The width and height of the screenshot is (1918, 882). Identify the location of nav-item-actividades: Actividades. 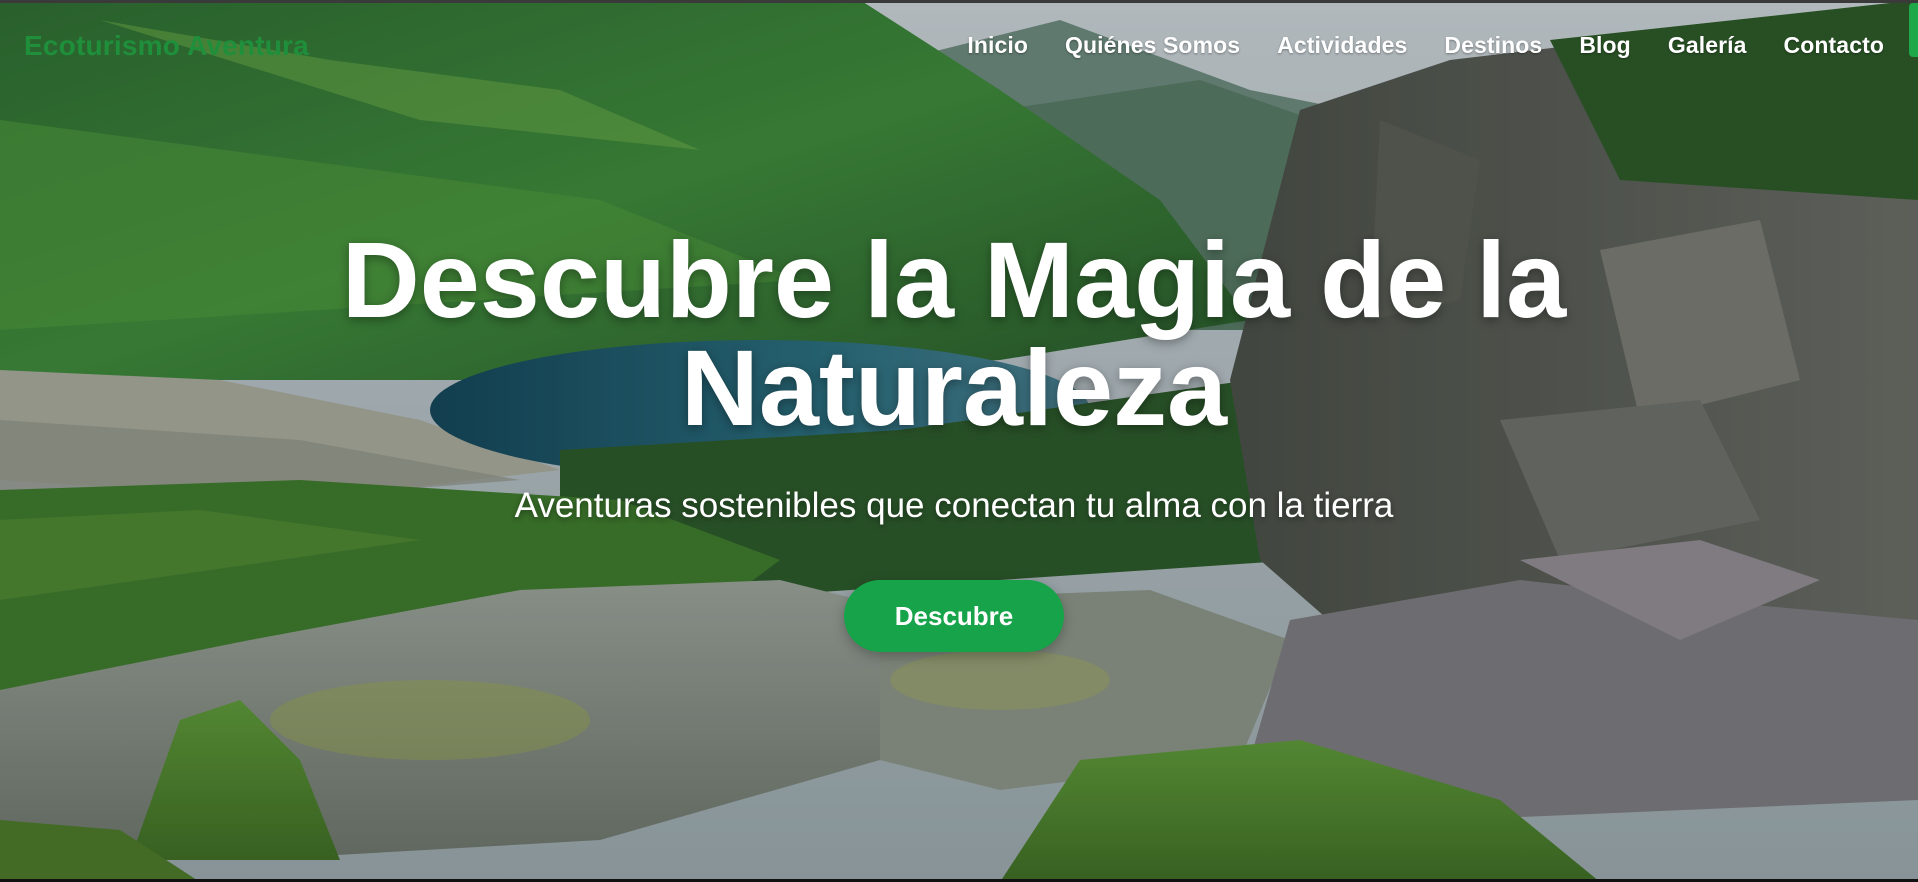
(1342, 45).